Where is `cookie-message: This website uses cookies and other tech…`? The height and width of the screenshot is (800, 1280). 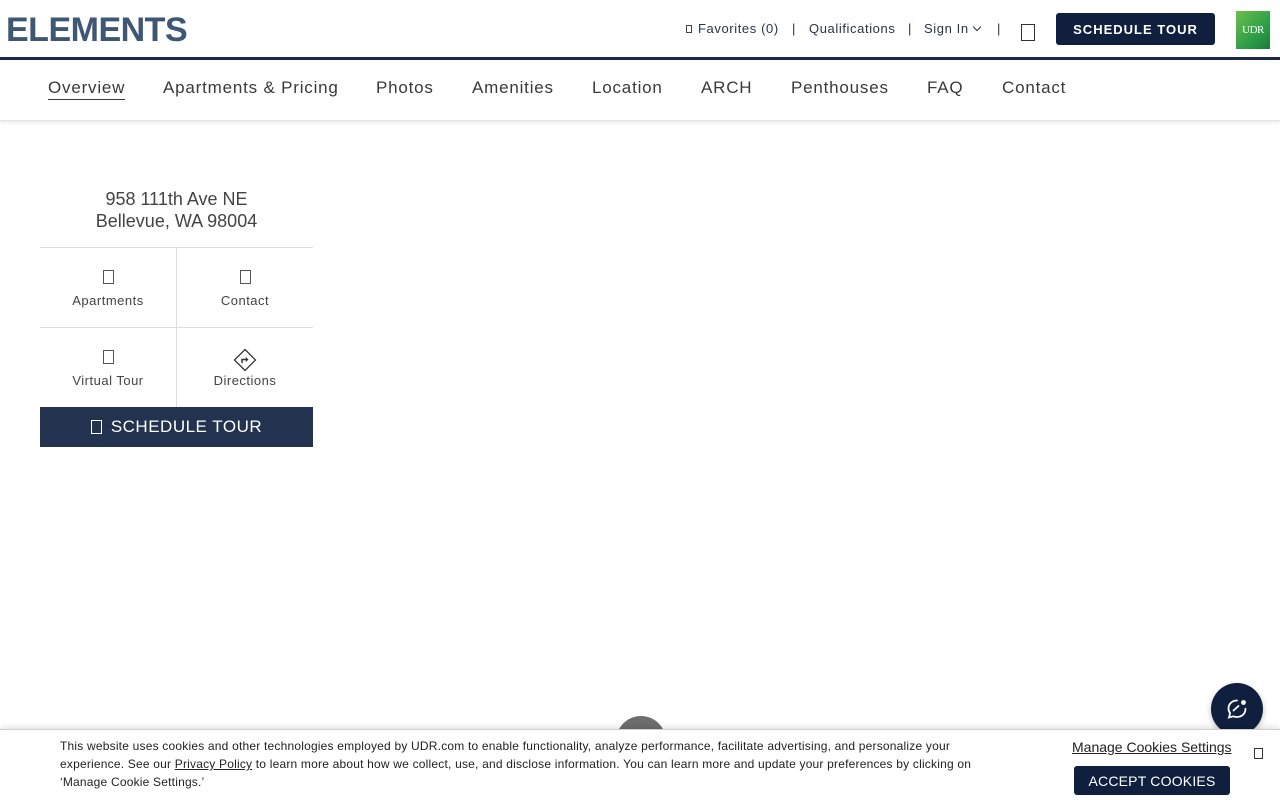 cookie-message: This website uses cookies and other tech… is located at coordinates (532, 764).